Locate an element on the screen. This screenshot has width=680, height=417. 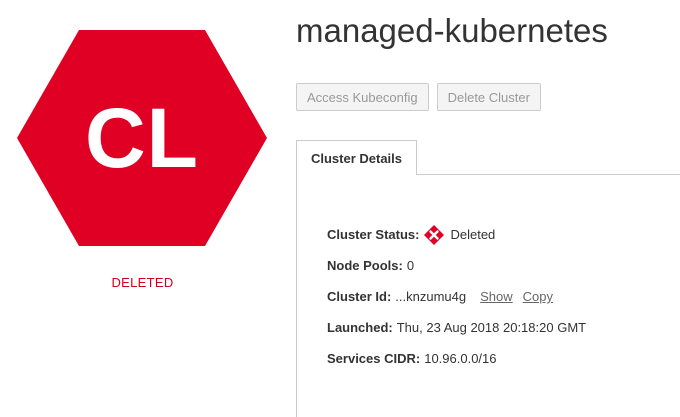
tab-bar: Cluster Details is located at coordinates (488, 157).